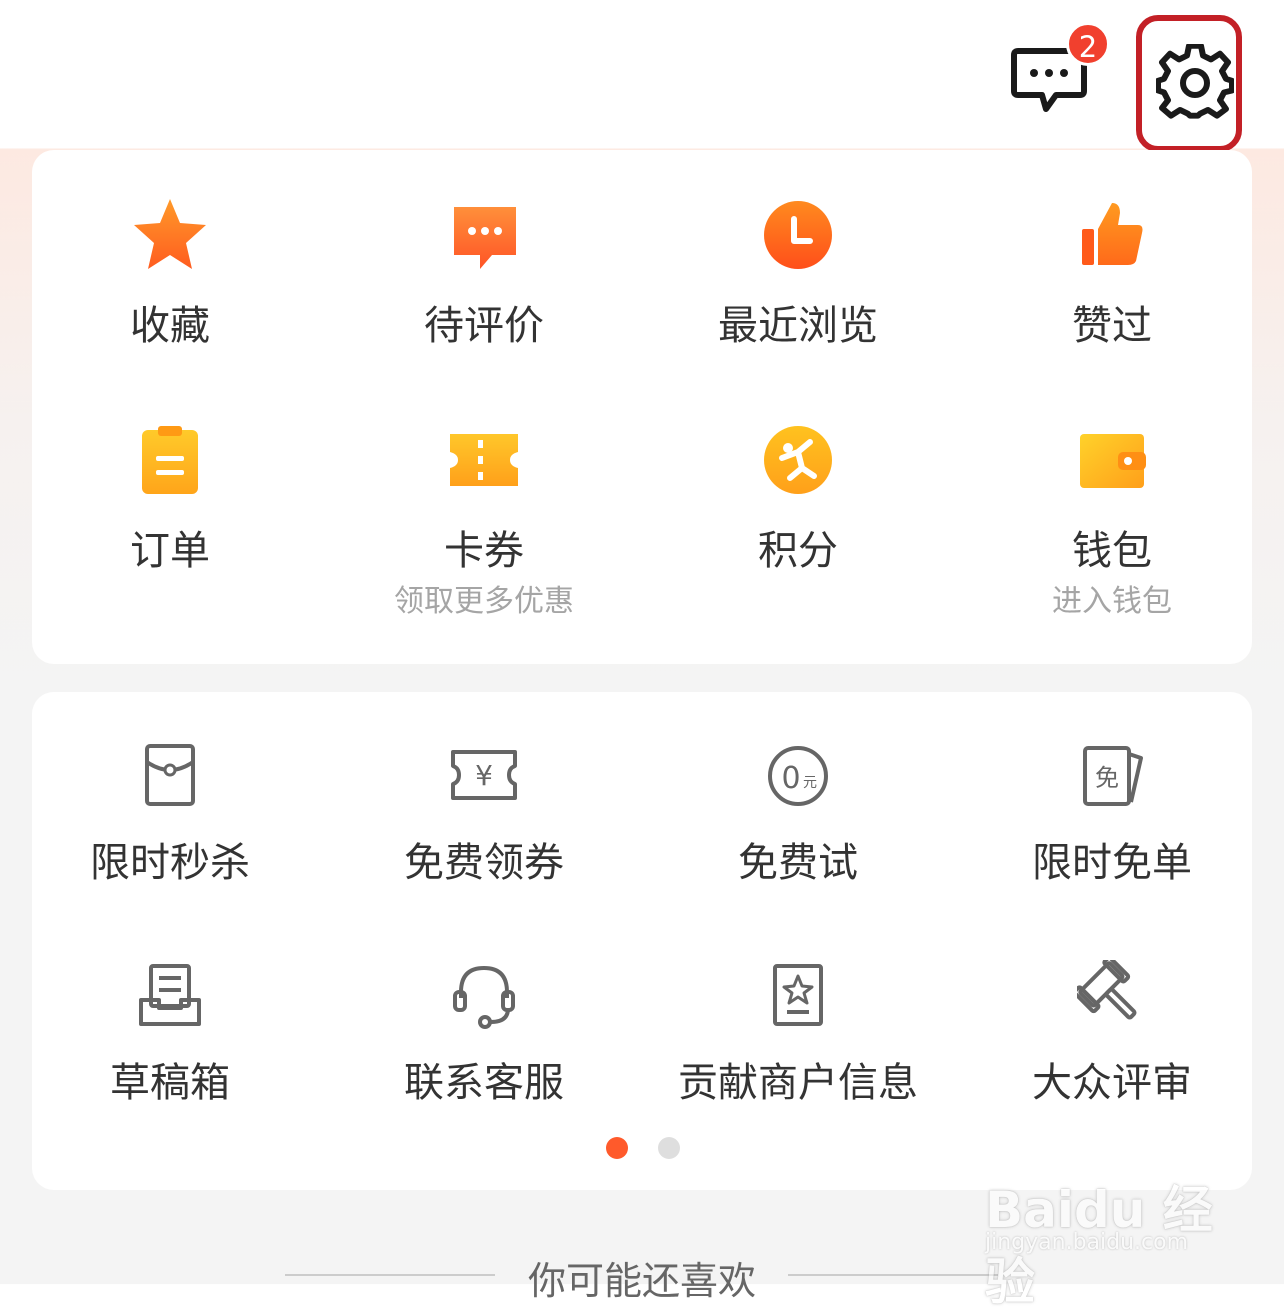 The height and width of the screenshot is (1314, 1284). Describe the element at coordinates (484, 326) in the screenshot. I see `service-label: 待评价` at that location.